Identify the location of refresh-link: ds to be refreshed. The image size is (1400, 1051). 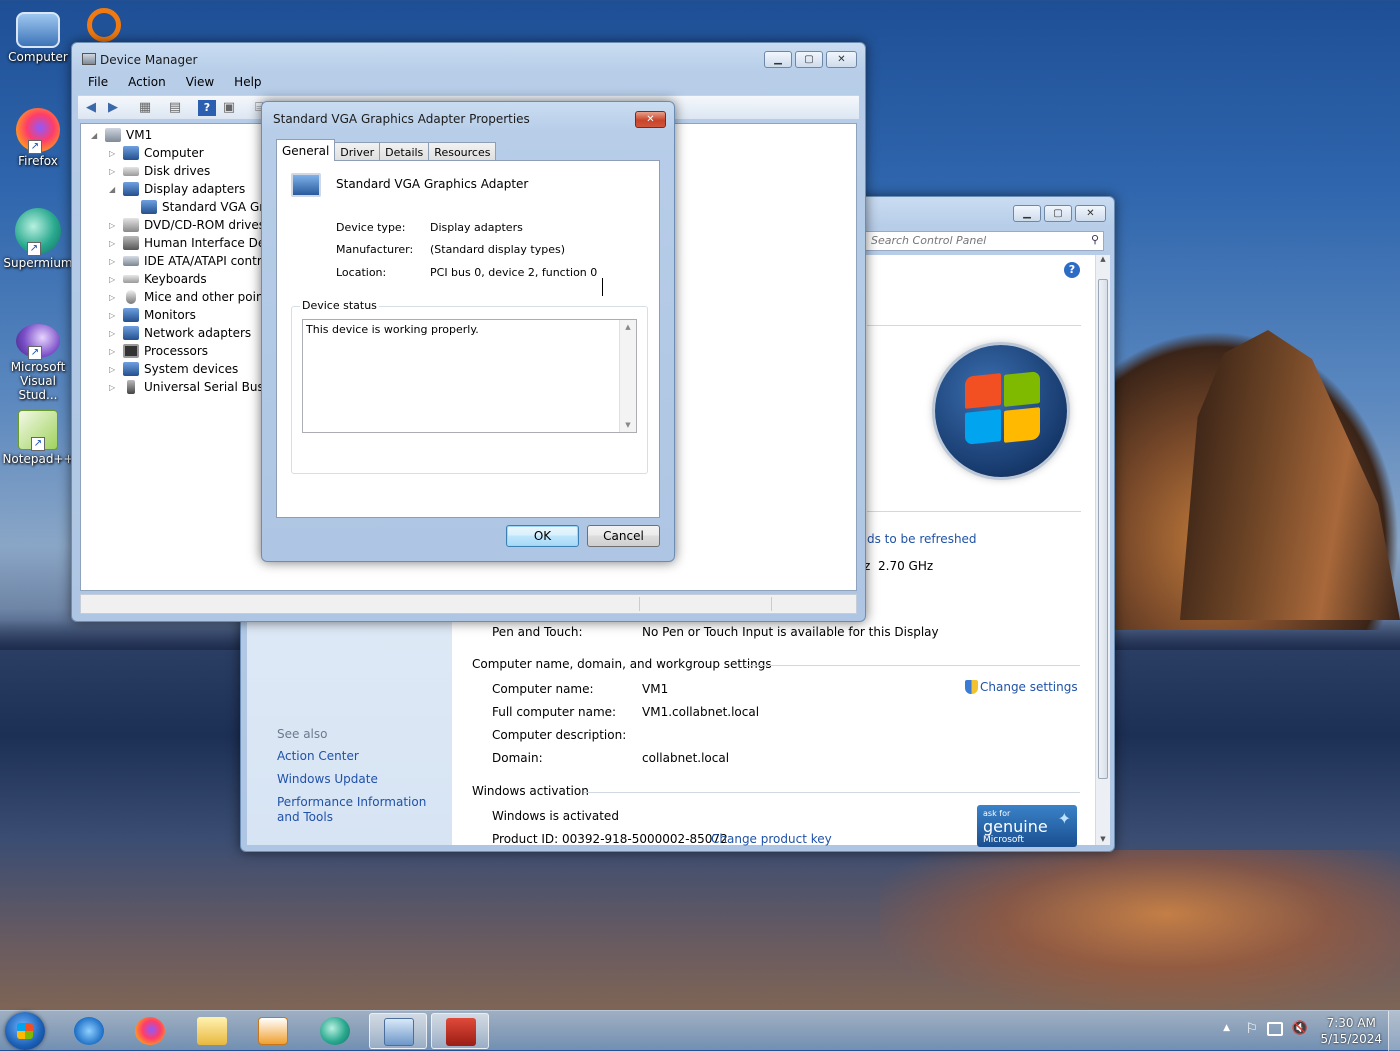
(922, 539).